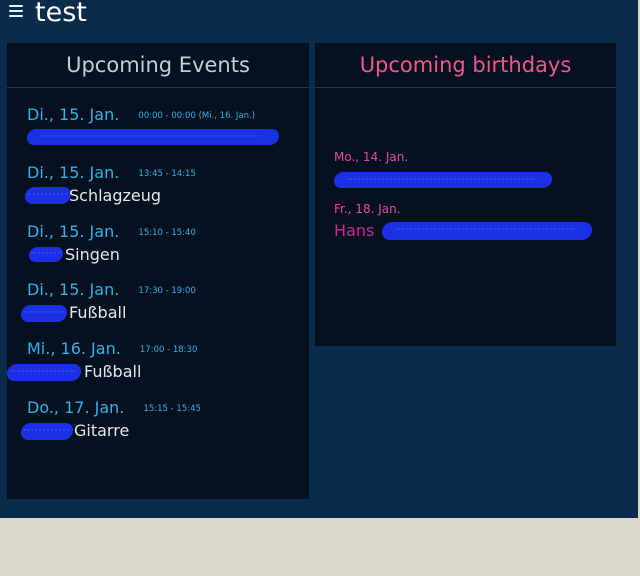  I want to click on birthday-item: Mo., 14. Jan., so click(468, 170).